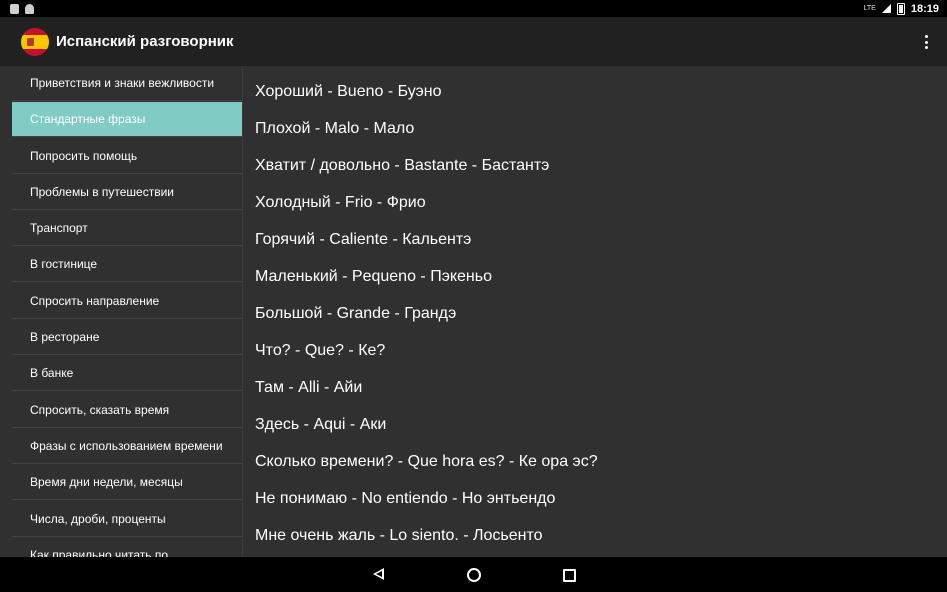 The width and height of the screenshot is (947, 592). What do you see at coordinates (127, 338) in the screenshot?
I see `sidebar-item: В ресторане` at bounding box center [127, 338].